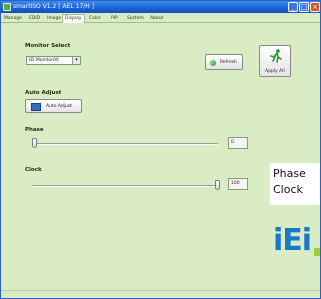  I want to click on tab-edid: EDID, so click(34, 19).